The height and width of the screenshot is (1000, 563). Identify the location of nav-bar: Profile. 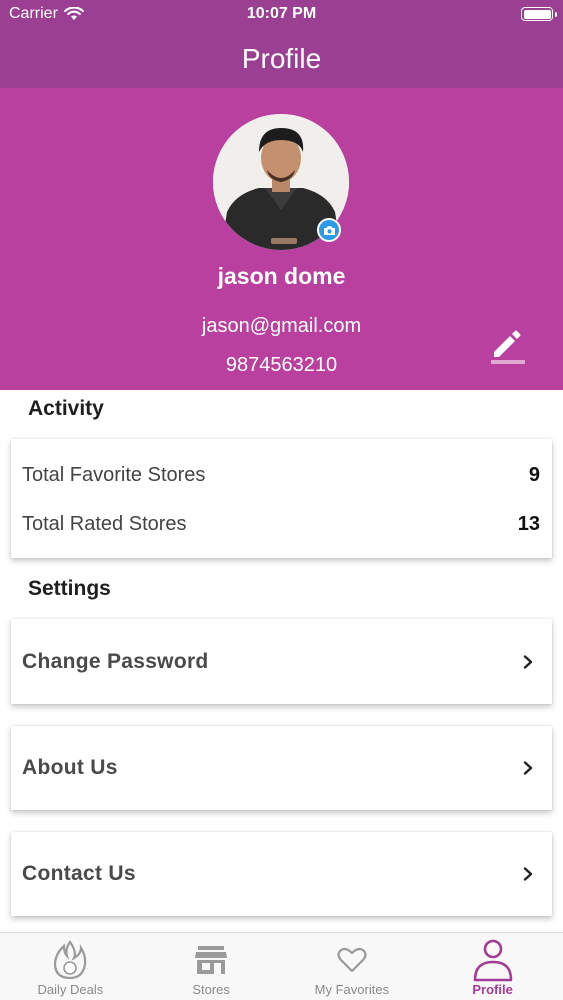
(281, 59).